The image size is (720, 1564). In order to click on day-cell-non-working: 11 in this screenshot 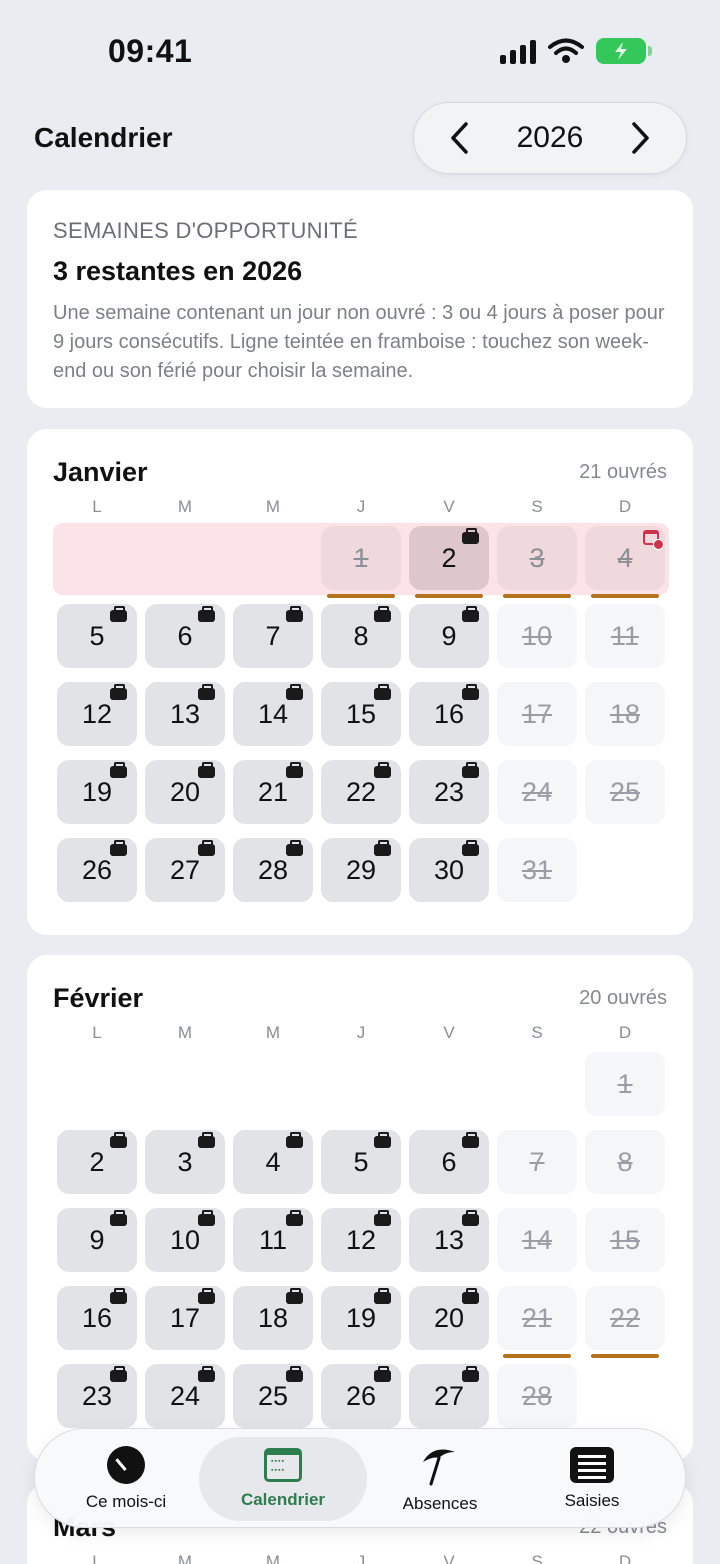, I will do `click(625, 636)`.